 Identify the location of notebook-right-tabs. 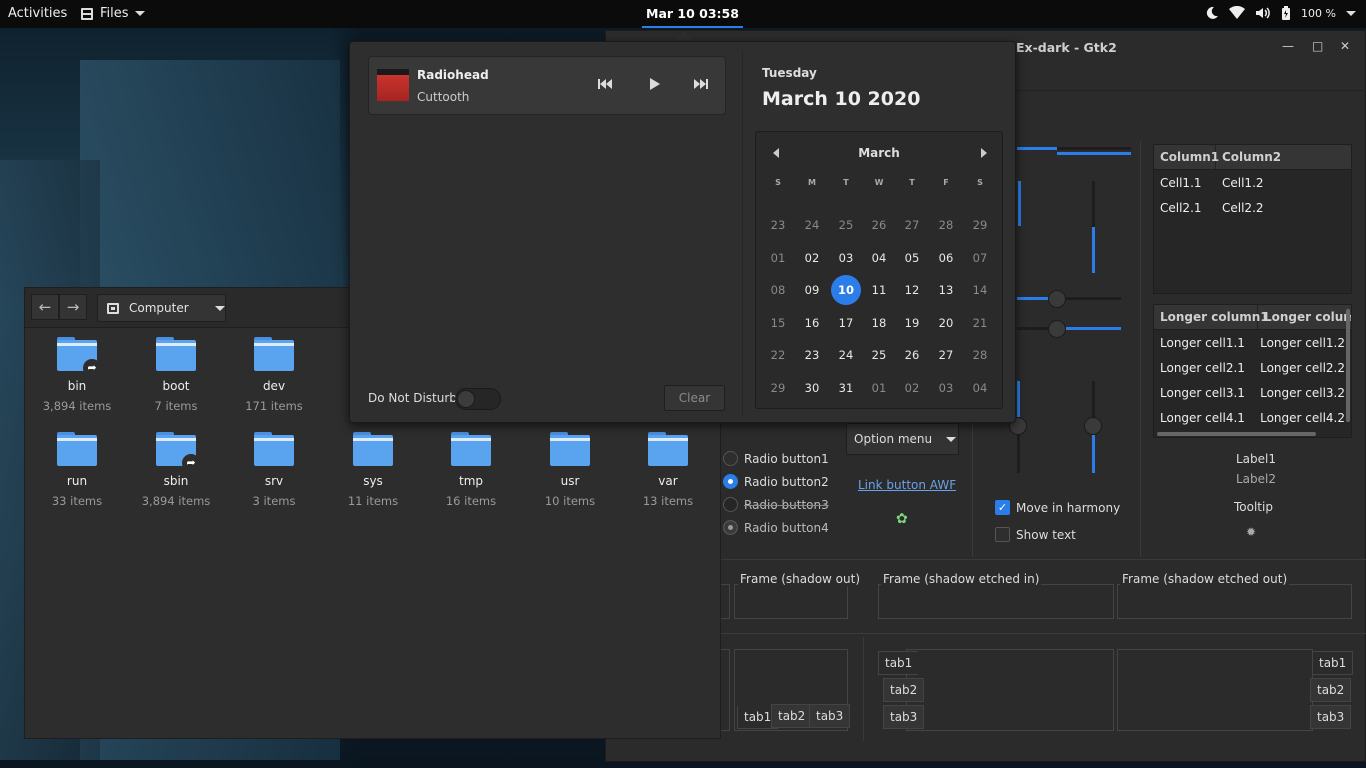
(1215, 690).